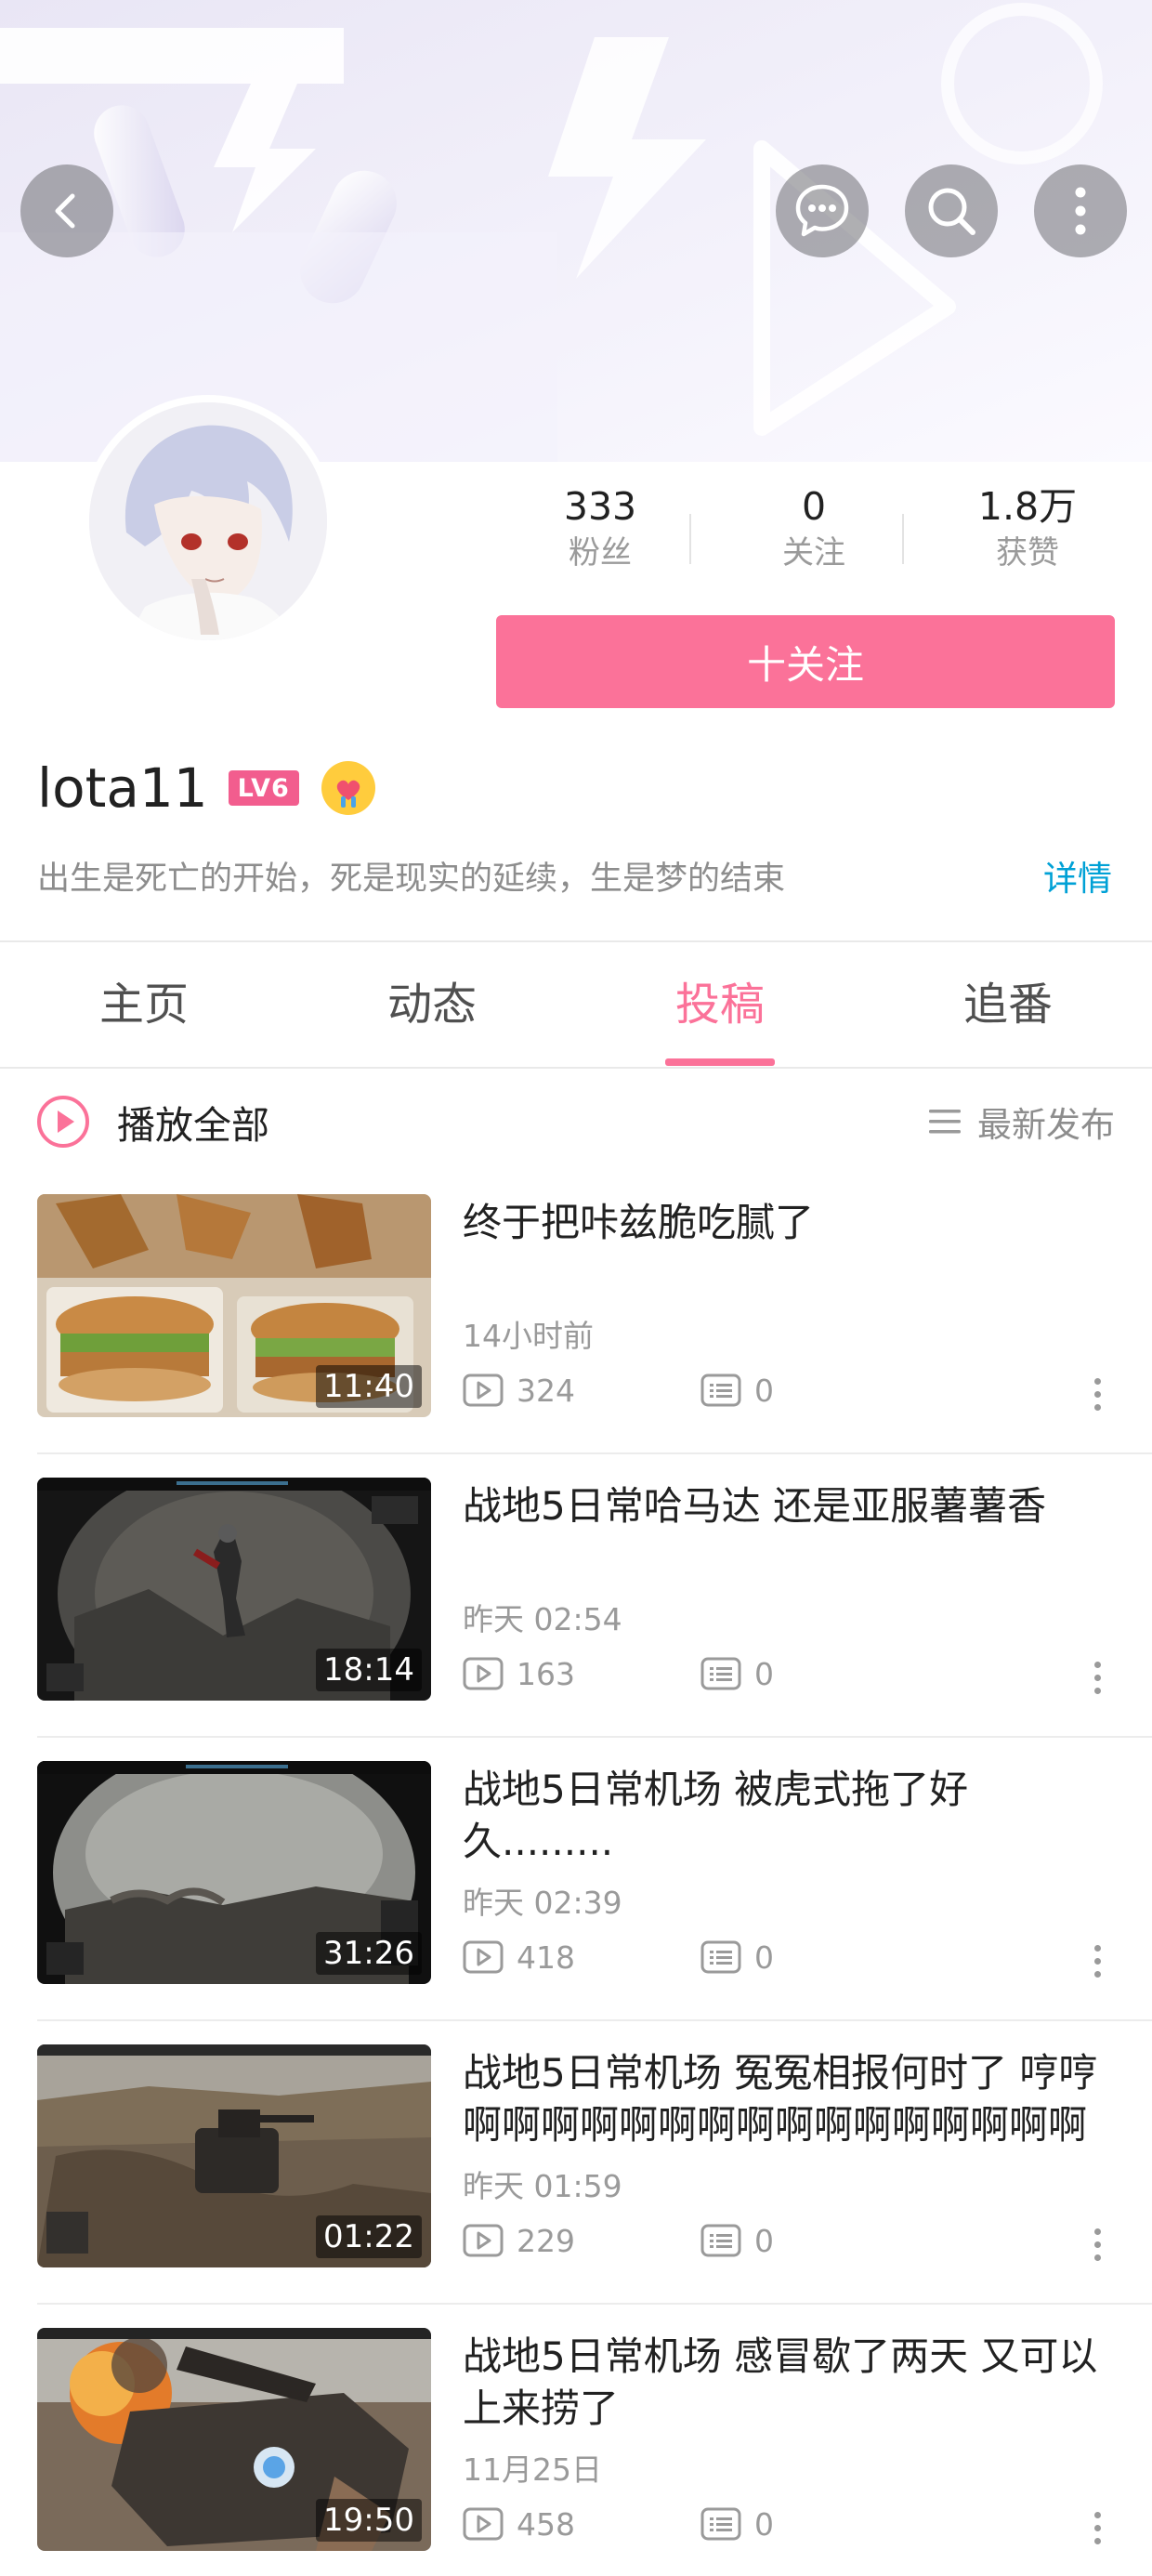 Image resolution: width=1152 pixels, height=2576 pixels. Describe the element at coordinates (600, 506) in the screenshot. I see `stat-value: 333` at that location.